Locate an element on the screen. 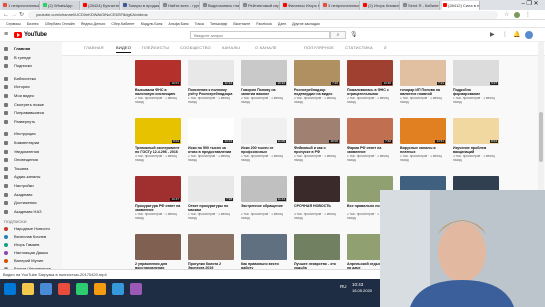 This screenshot has width=545, height=307. forward-icon: → is located at coordinates (14, 15).